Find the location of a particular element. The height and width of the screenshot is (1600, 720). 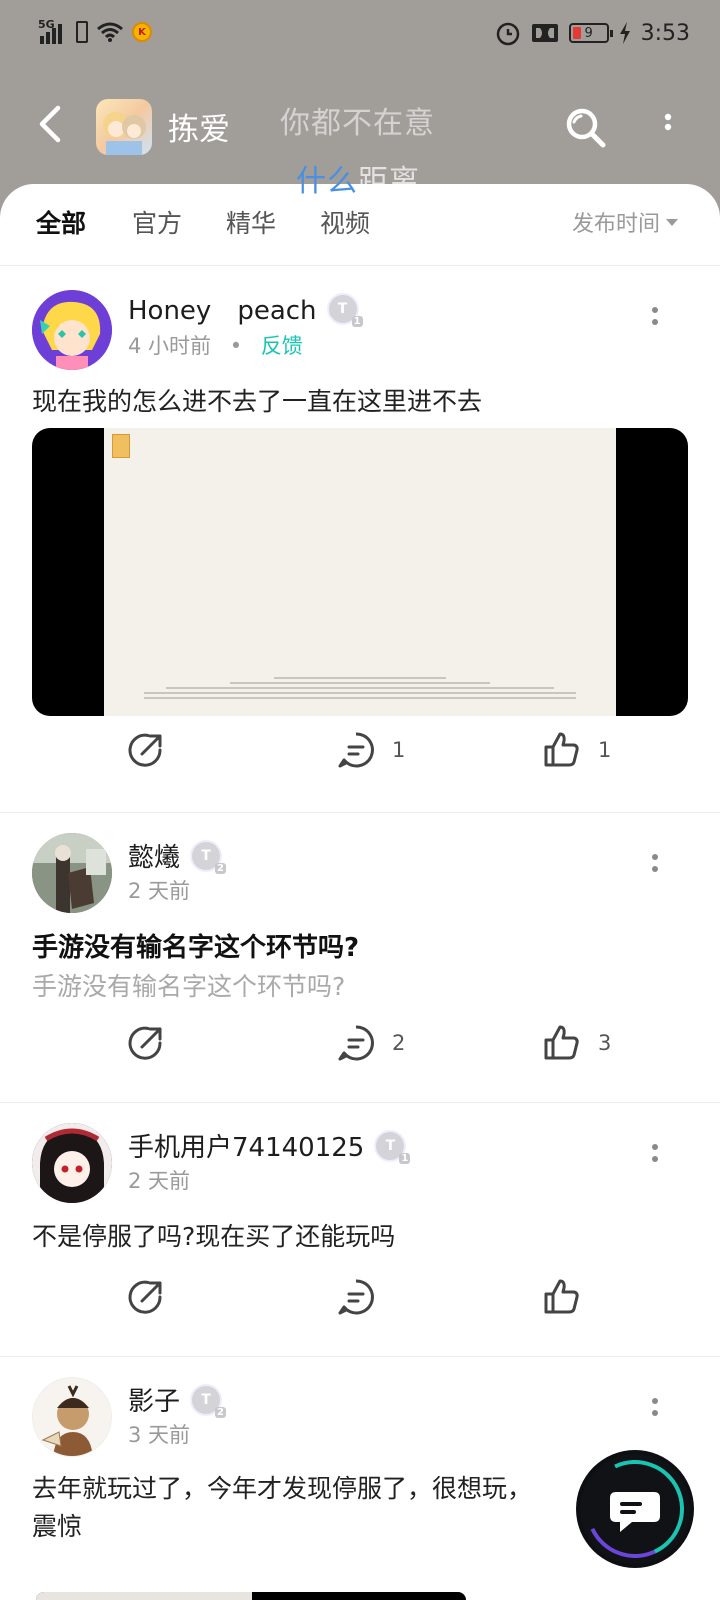

app-header: 拣爱 你都不在意 什么距离 is located at coordinates (360, 144).